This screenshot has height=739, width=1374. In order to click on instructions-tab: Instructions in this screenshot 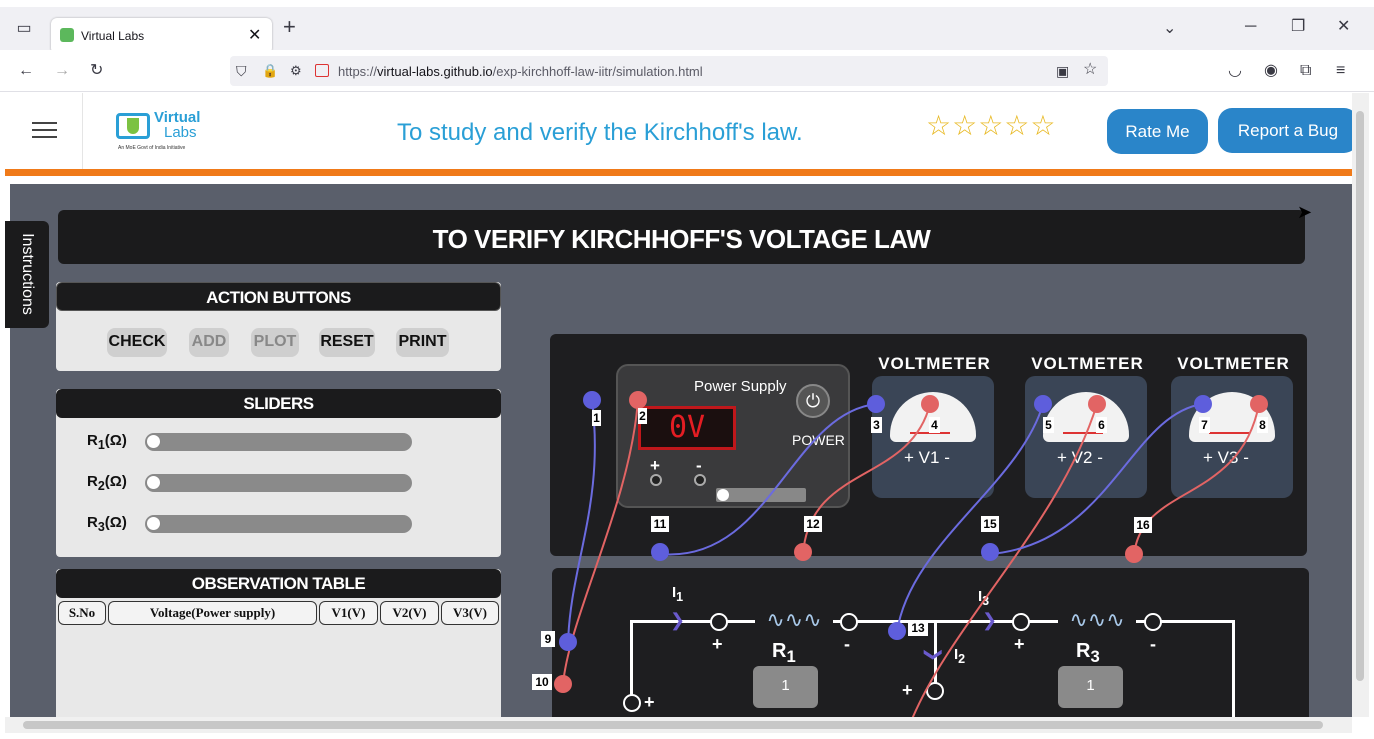, I will do `click(27, 274)`.